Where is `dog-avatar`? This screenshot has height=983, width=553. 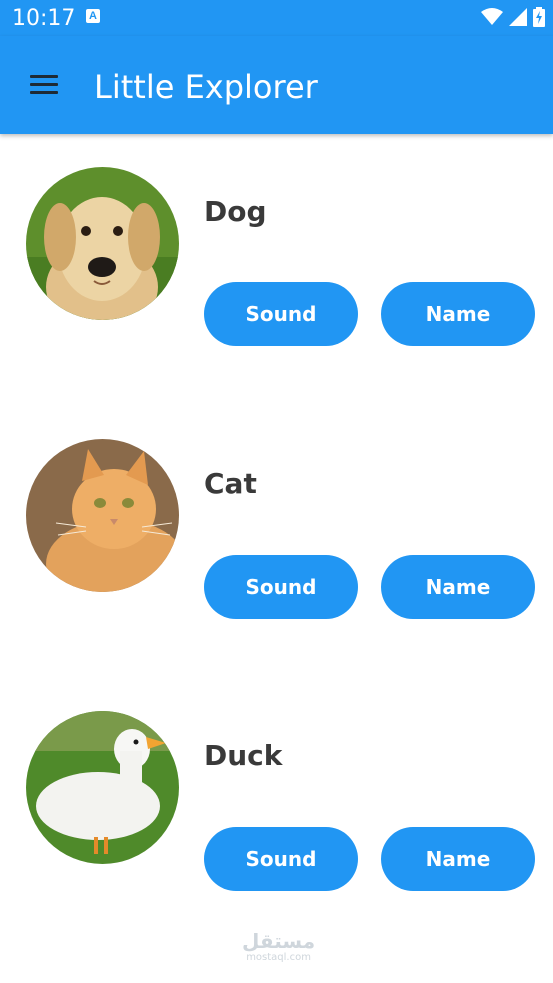 dog-avatar is located at coordinates (102, 243).